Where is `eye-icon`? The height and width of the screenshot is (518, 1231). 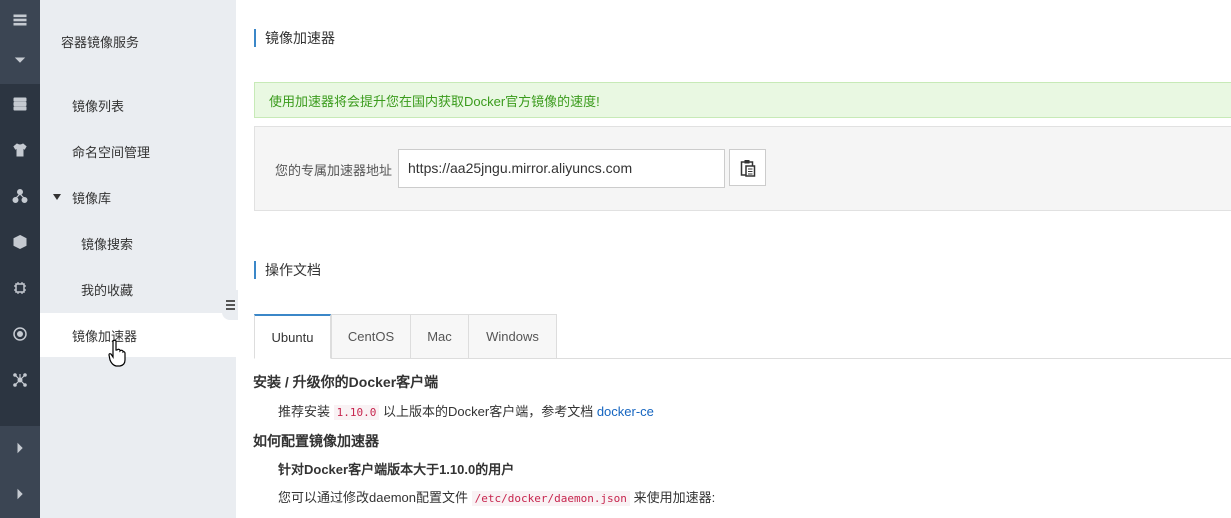 eye-icon is located at coordinates (20, 334).